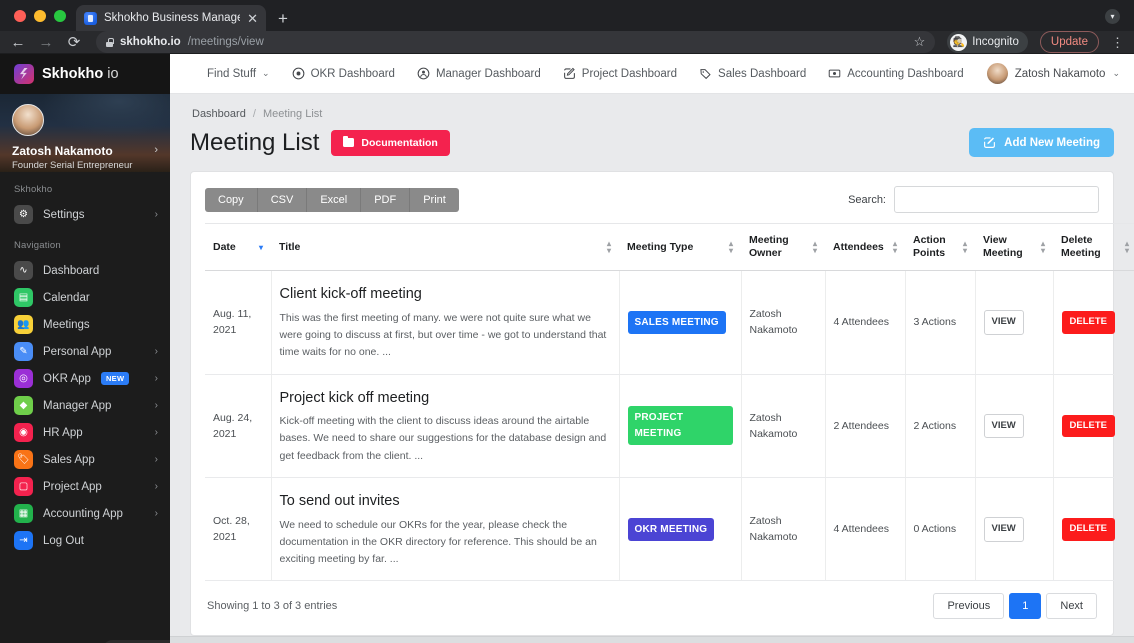  Describe the element at coordinates (1117, 42) in the screenshot. I see `browser-menu-icon: ⋮` at that location.